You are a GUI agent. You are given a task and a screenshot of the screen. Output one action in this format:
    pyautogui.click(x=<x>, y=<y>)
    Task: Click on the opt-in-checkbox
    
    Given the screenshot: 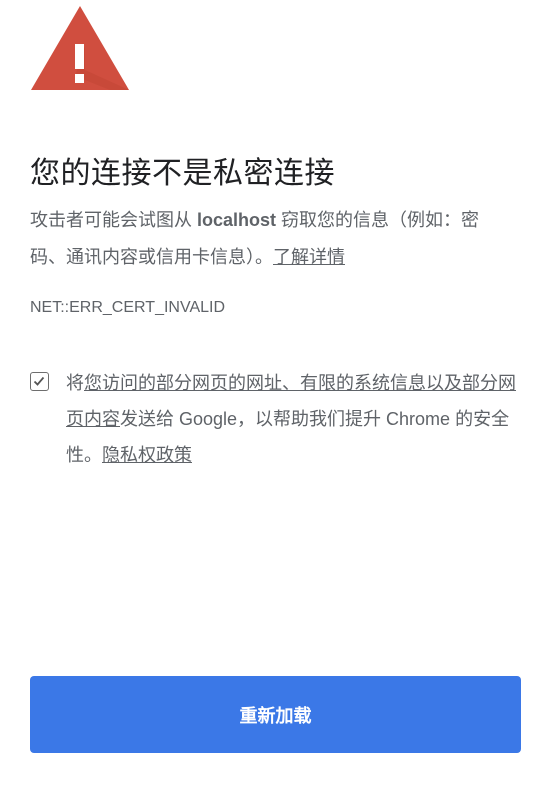 What is the action you would take?
    pyautogui.click(x=39, y=381)
    